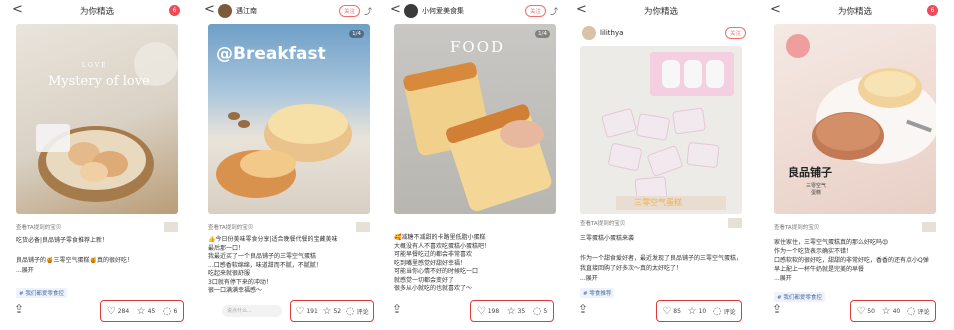  What do you see at coordinates (289, 119) in the screenshot?
I see `post-photo: 1/4 @Breakfast` at bounding box center [289, 119].